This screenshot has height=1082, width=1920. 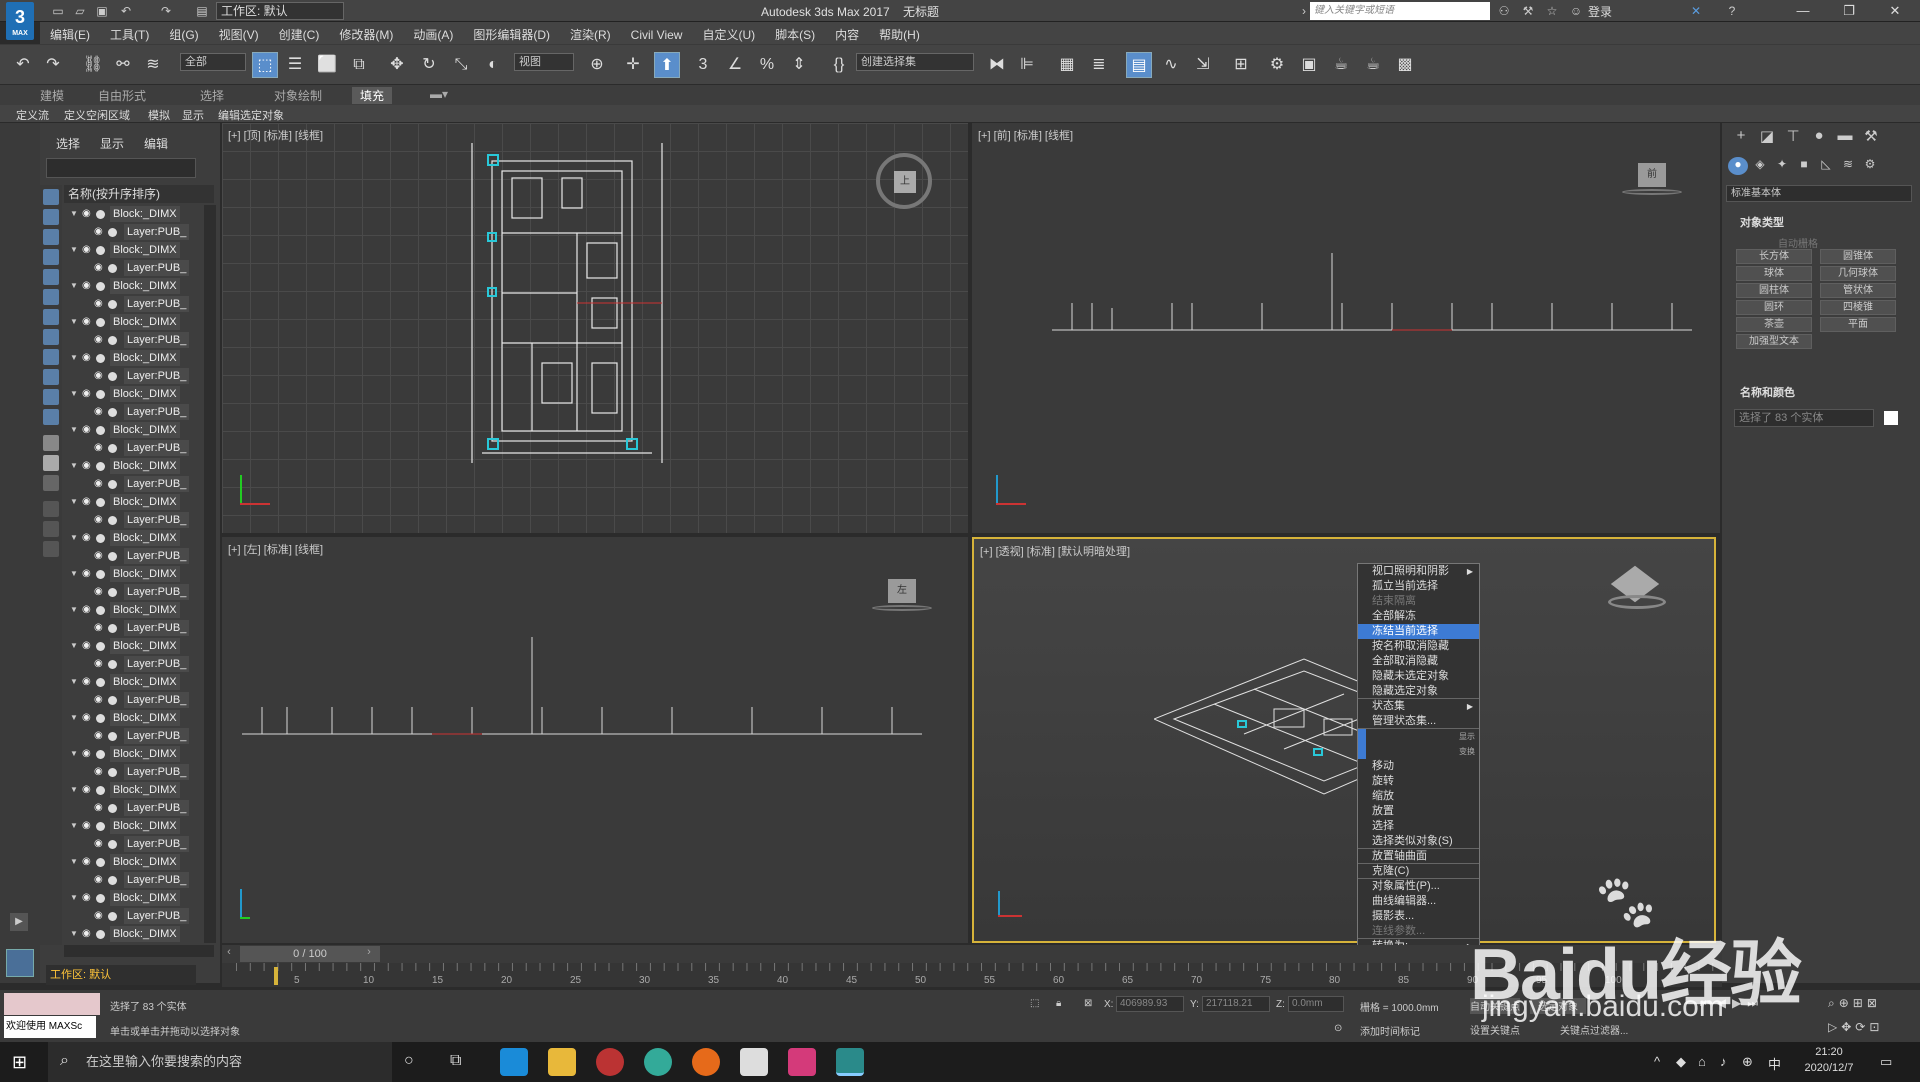 I want to click on viewport-left: [+] [左] [标准] [线框] 左, so click(x=595, y=740).